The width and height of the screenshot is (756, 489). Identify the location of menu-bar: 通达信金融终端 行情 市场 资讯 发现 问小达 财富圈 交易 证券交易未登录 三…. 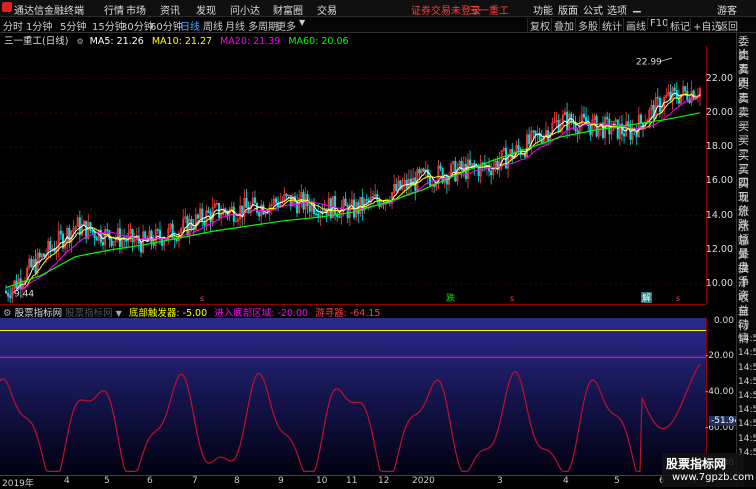
(378, 8).